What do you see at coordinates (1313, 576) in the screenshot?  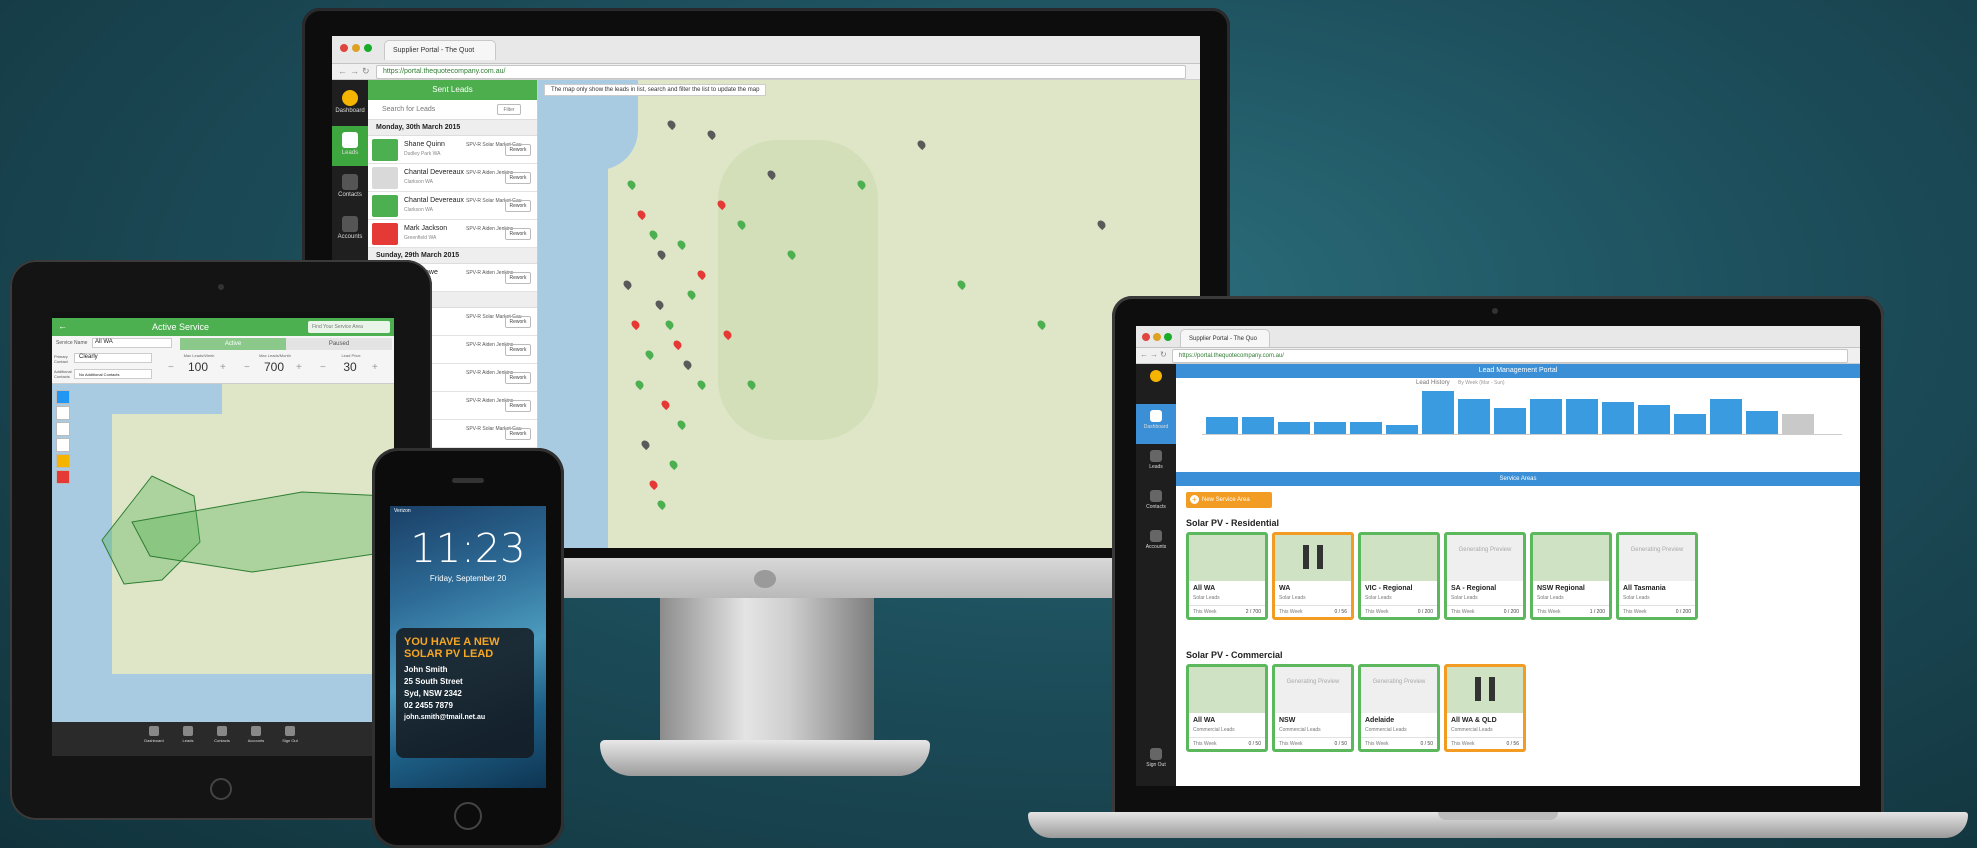 I see `service-area-card: WA Solar Leads This Week 0 / 56` at bounding box center [1313, 576].